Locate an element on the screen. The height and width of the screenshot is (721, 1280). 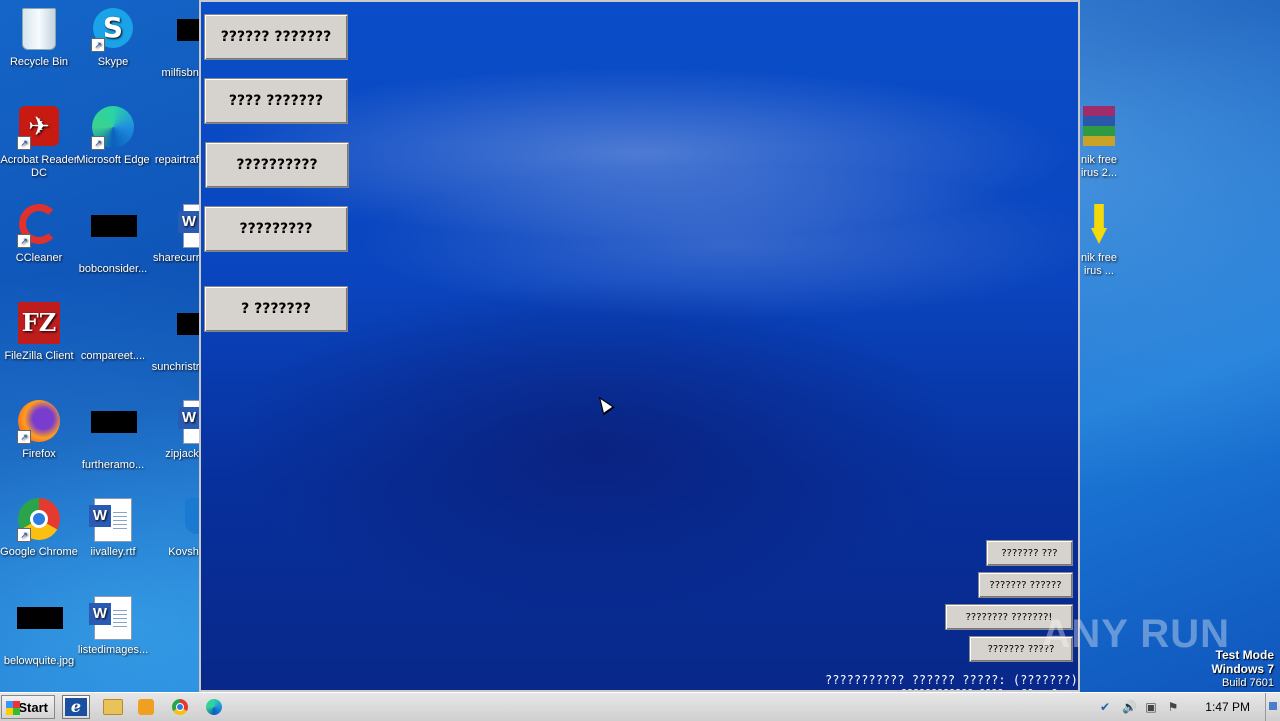
recycle-bin-icon is located at coordinates (39, 30).